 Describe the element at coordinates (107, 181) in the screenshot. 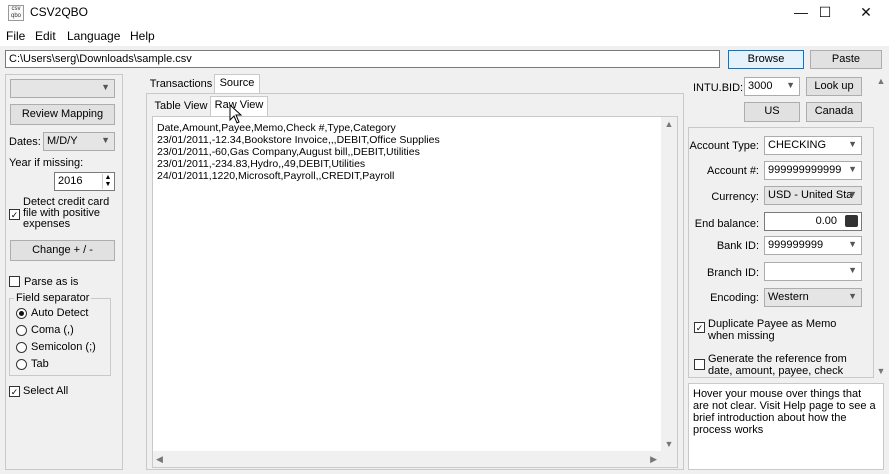

I see `spinner-arrows-icon: ▲ ▼` at that location.